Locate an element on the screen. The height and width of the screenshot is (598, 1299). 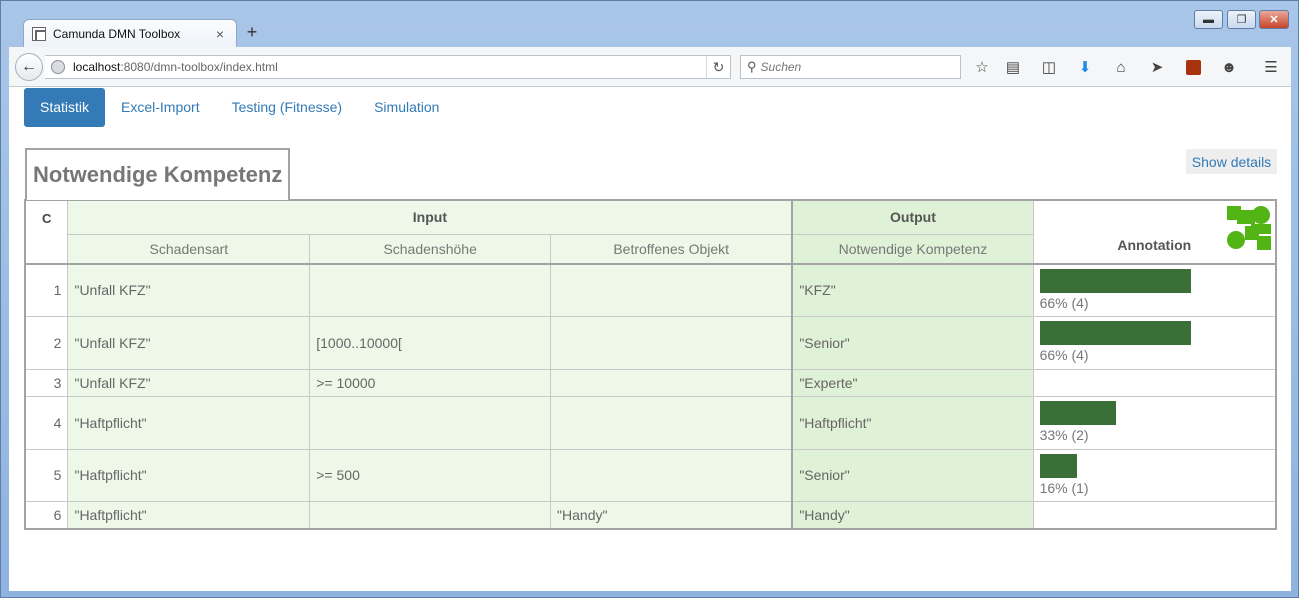
rule-number: 3 is located at coordinates (46, 382).